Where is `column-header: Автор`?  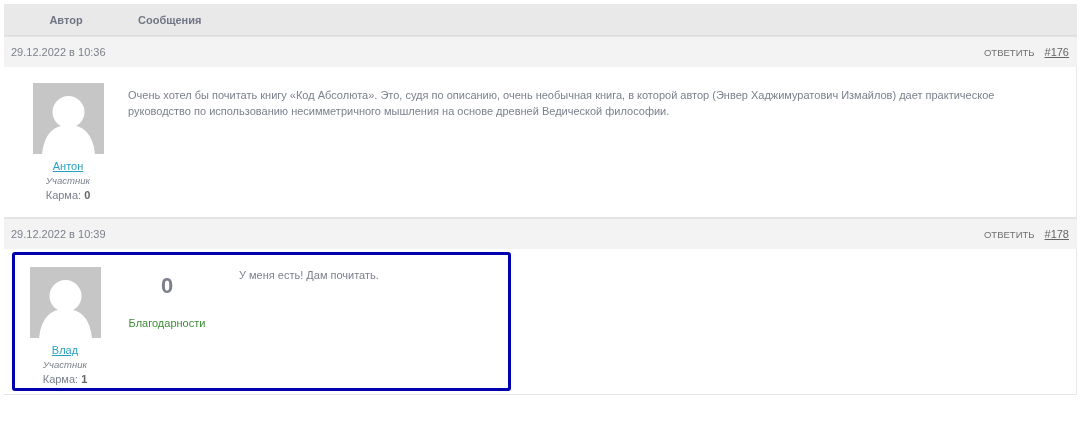
column-header: Автор is located at coordinates (66, 19).